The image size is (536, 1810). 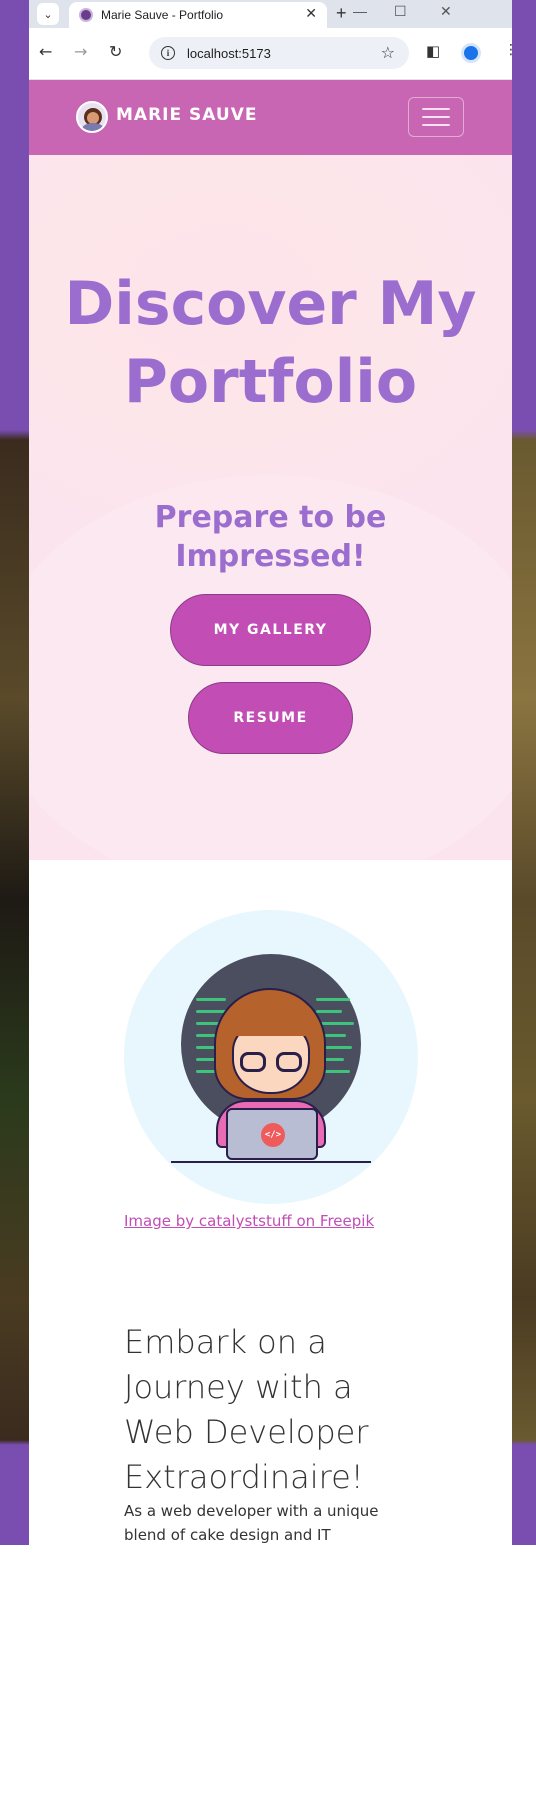 I want to click on blank-area, so click(x=268, y=1677).